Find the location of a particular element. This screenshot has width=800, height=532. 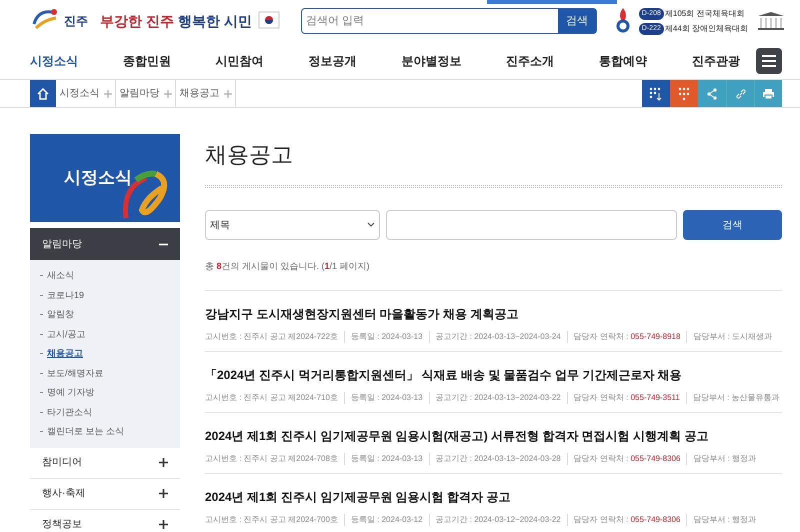

keyword-input is located at coordinates (531, 225).